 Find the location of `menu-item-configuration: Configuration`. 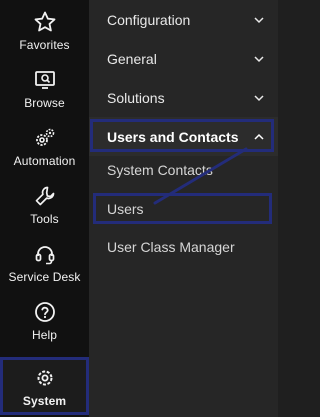

menu-item-configuration: Configuration is located at coordinates (183, 19).